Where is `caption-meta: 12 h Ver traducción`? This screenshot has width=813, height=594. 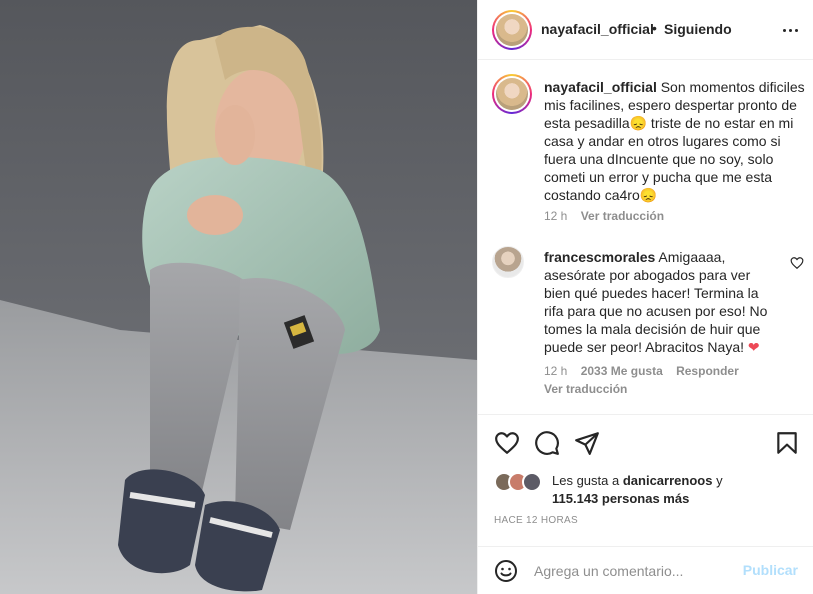
caption-meta: 12 h Ver traducción is located at coordinates (604, 216).